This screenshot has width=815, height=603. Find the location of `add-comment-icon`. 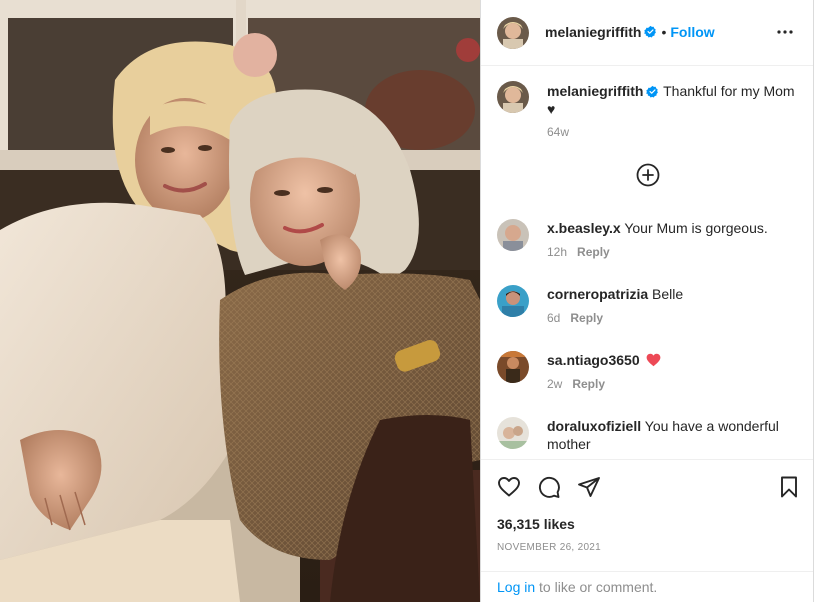

add-comment-icon is located at coordinates (648, 175).